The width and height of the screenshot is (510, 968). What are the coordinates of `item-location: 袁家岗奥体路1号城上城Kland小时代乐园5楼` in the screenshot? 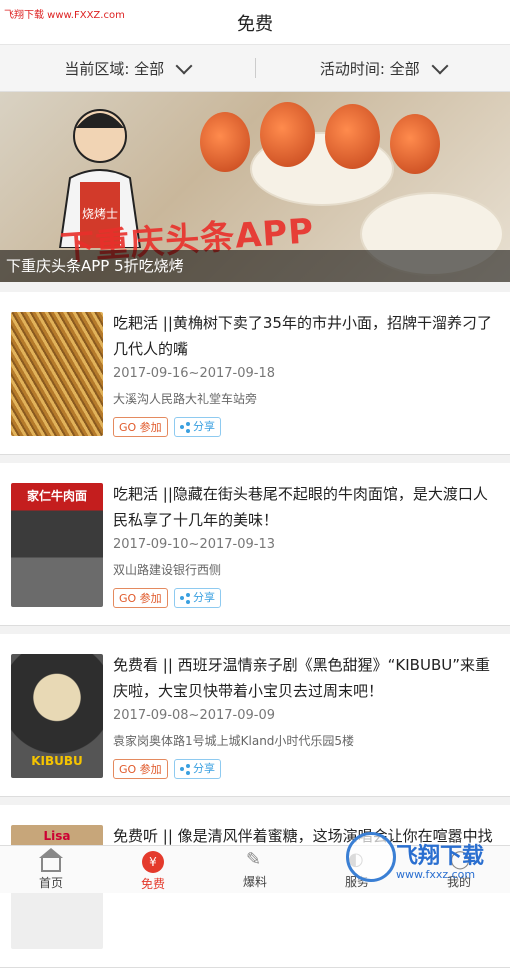 It's located at (233, 740).